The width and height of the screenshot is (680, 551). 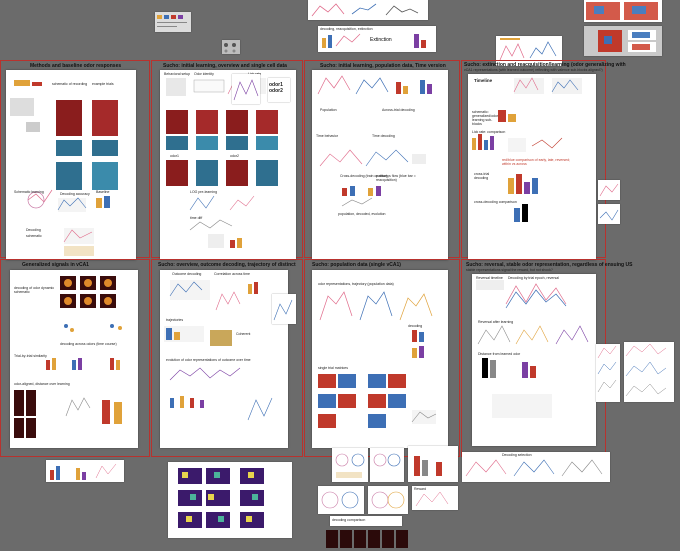 I want to click on label: Coherent, so click(x=243, y=334).